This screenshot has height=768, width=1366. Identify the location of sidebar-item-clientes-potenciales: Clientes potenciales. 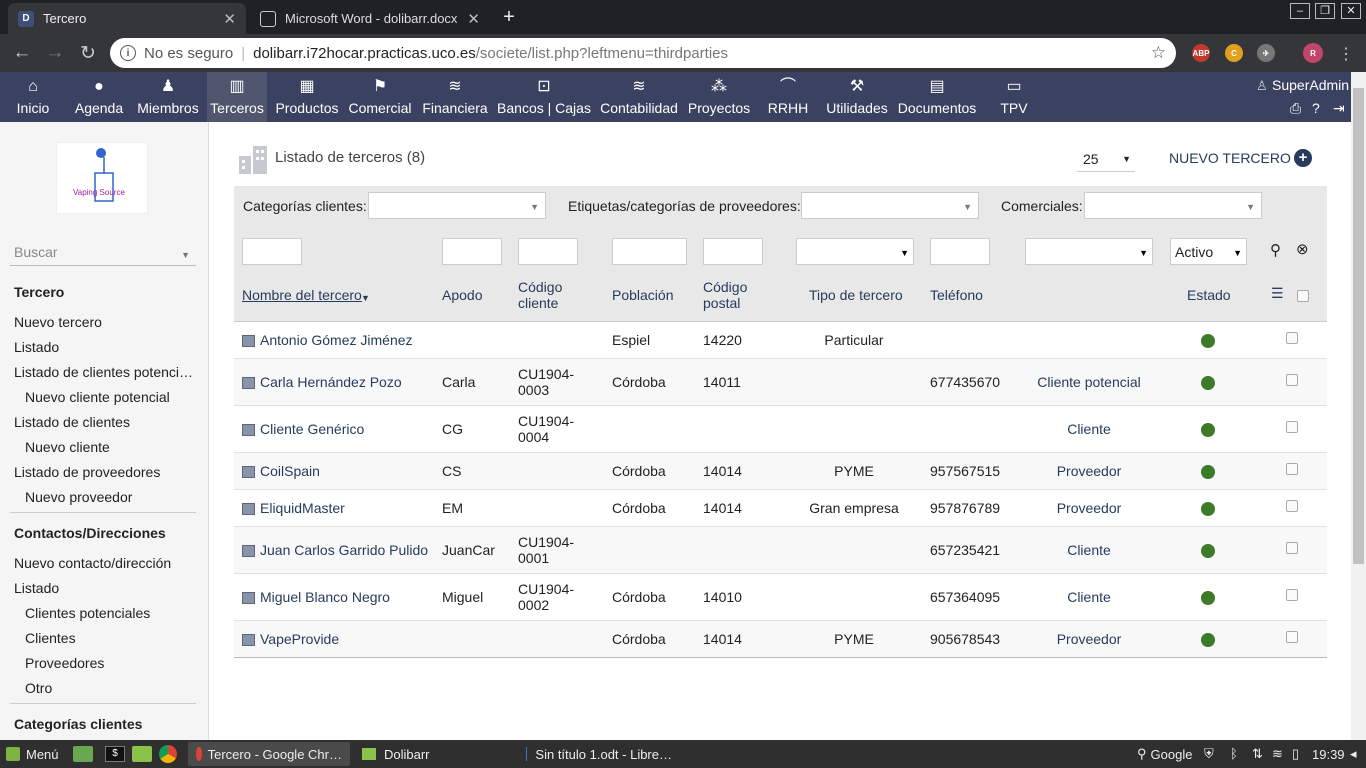
(87, 613).